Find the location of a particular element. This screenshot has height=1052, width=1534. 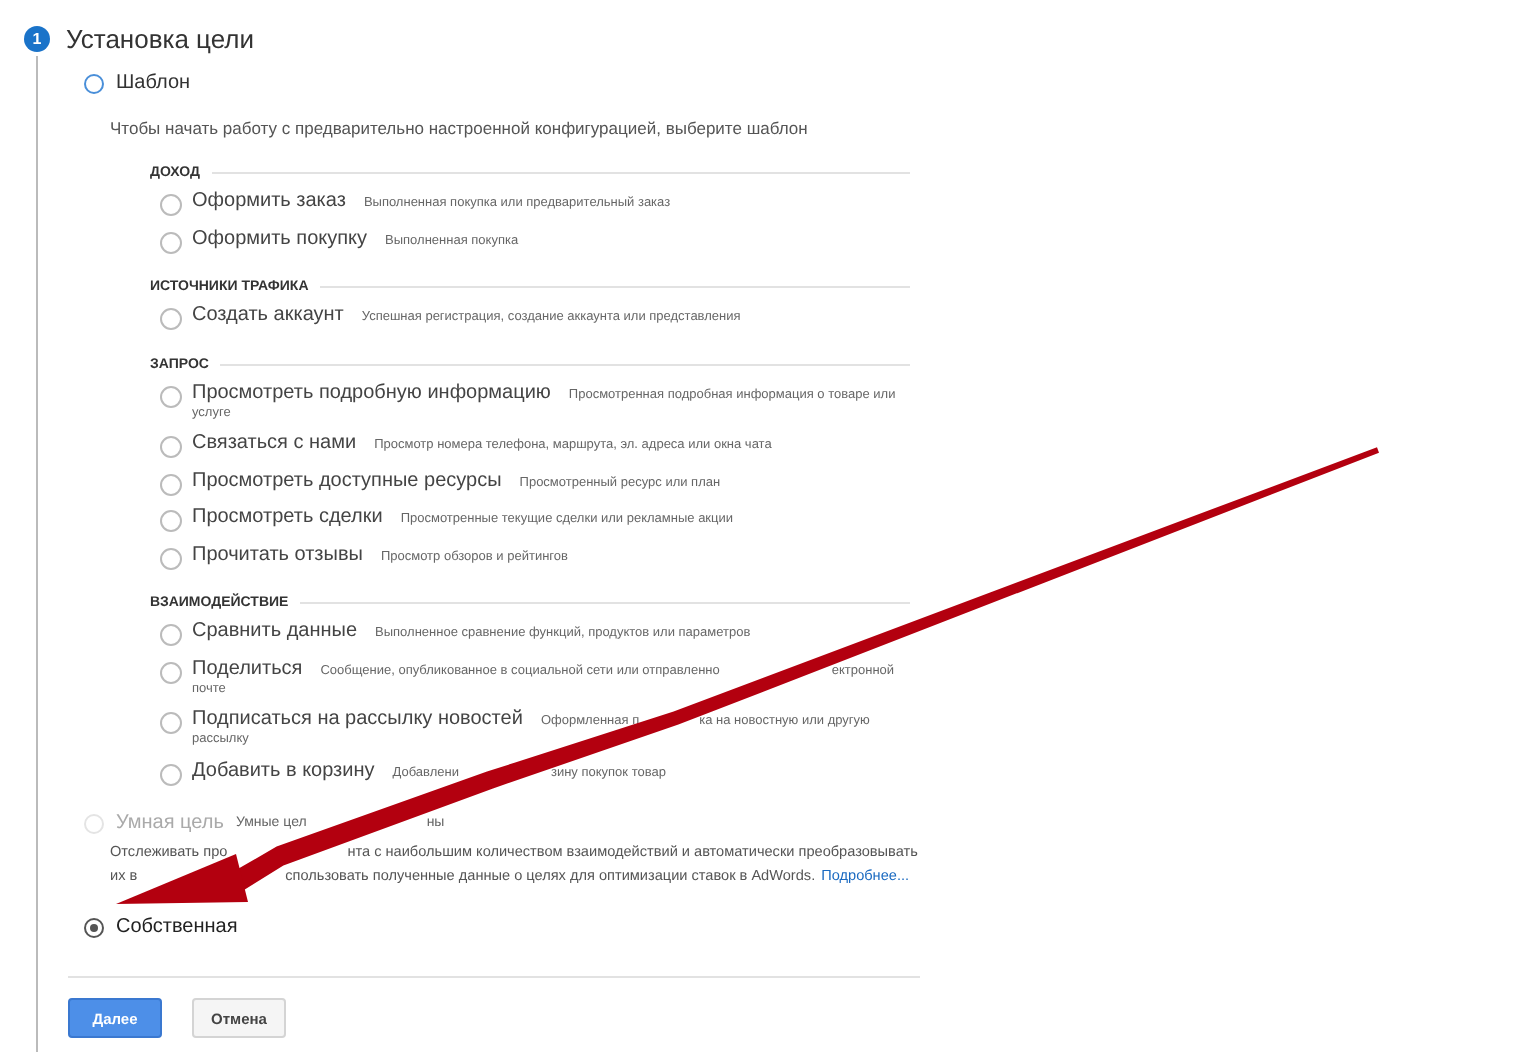

template-hint: Чтобы начать работу с предварительно настроенной конфигурацией, выберите шаблон is located at coordinates (460, 128).